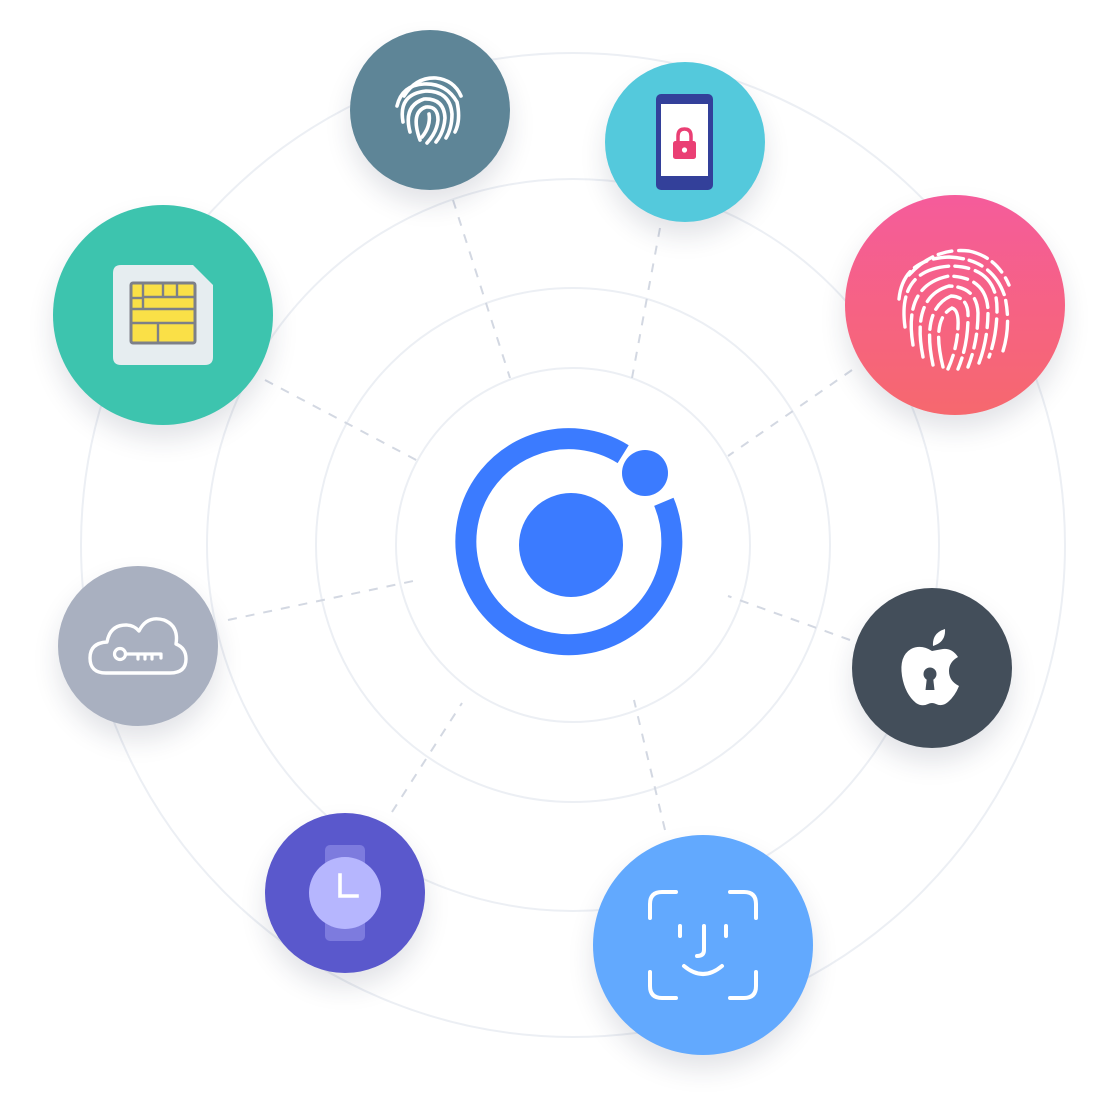  I want to click on face-id-icon, so click(703, 945).